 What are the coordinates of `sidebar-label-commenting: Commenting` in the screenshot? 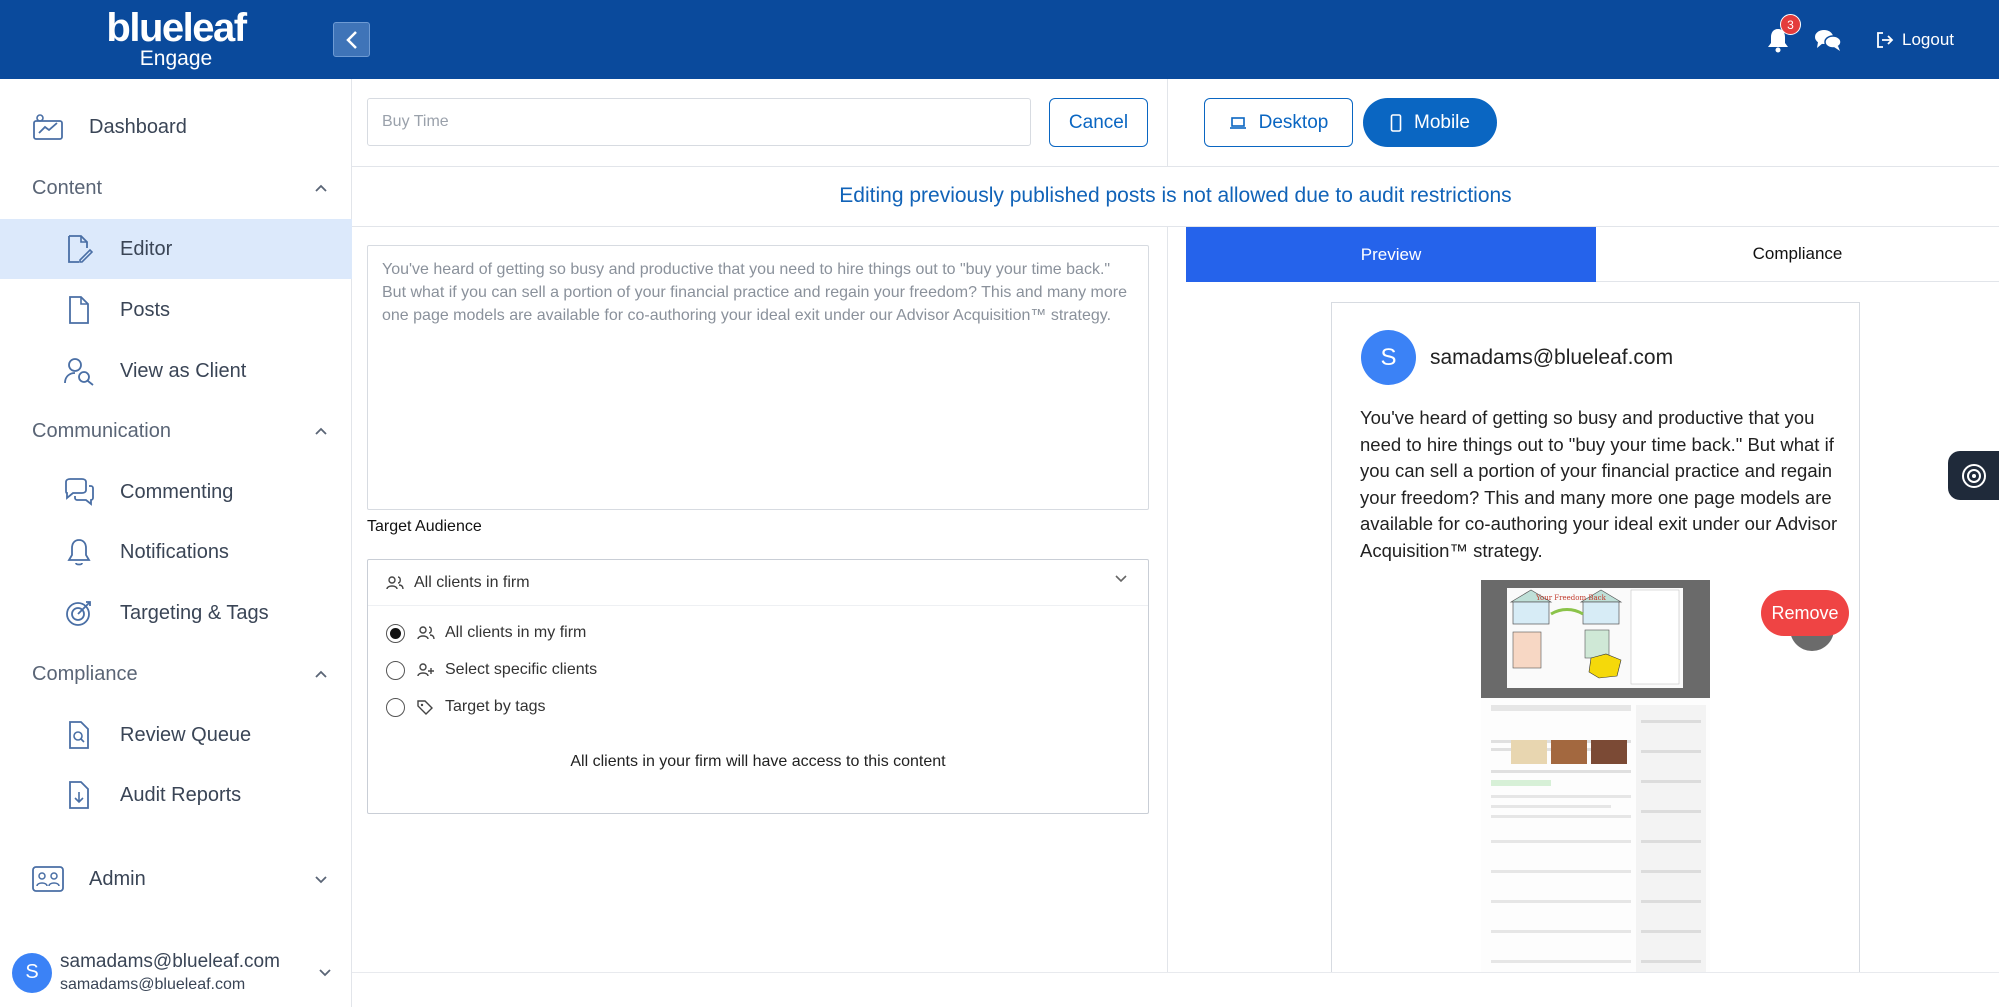 It's located at (177, 491).